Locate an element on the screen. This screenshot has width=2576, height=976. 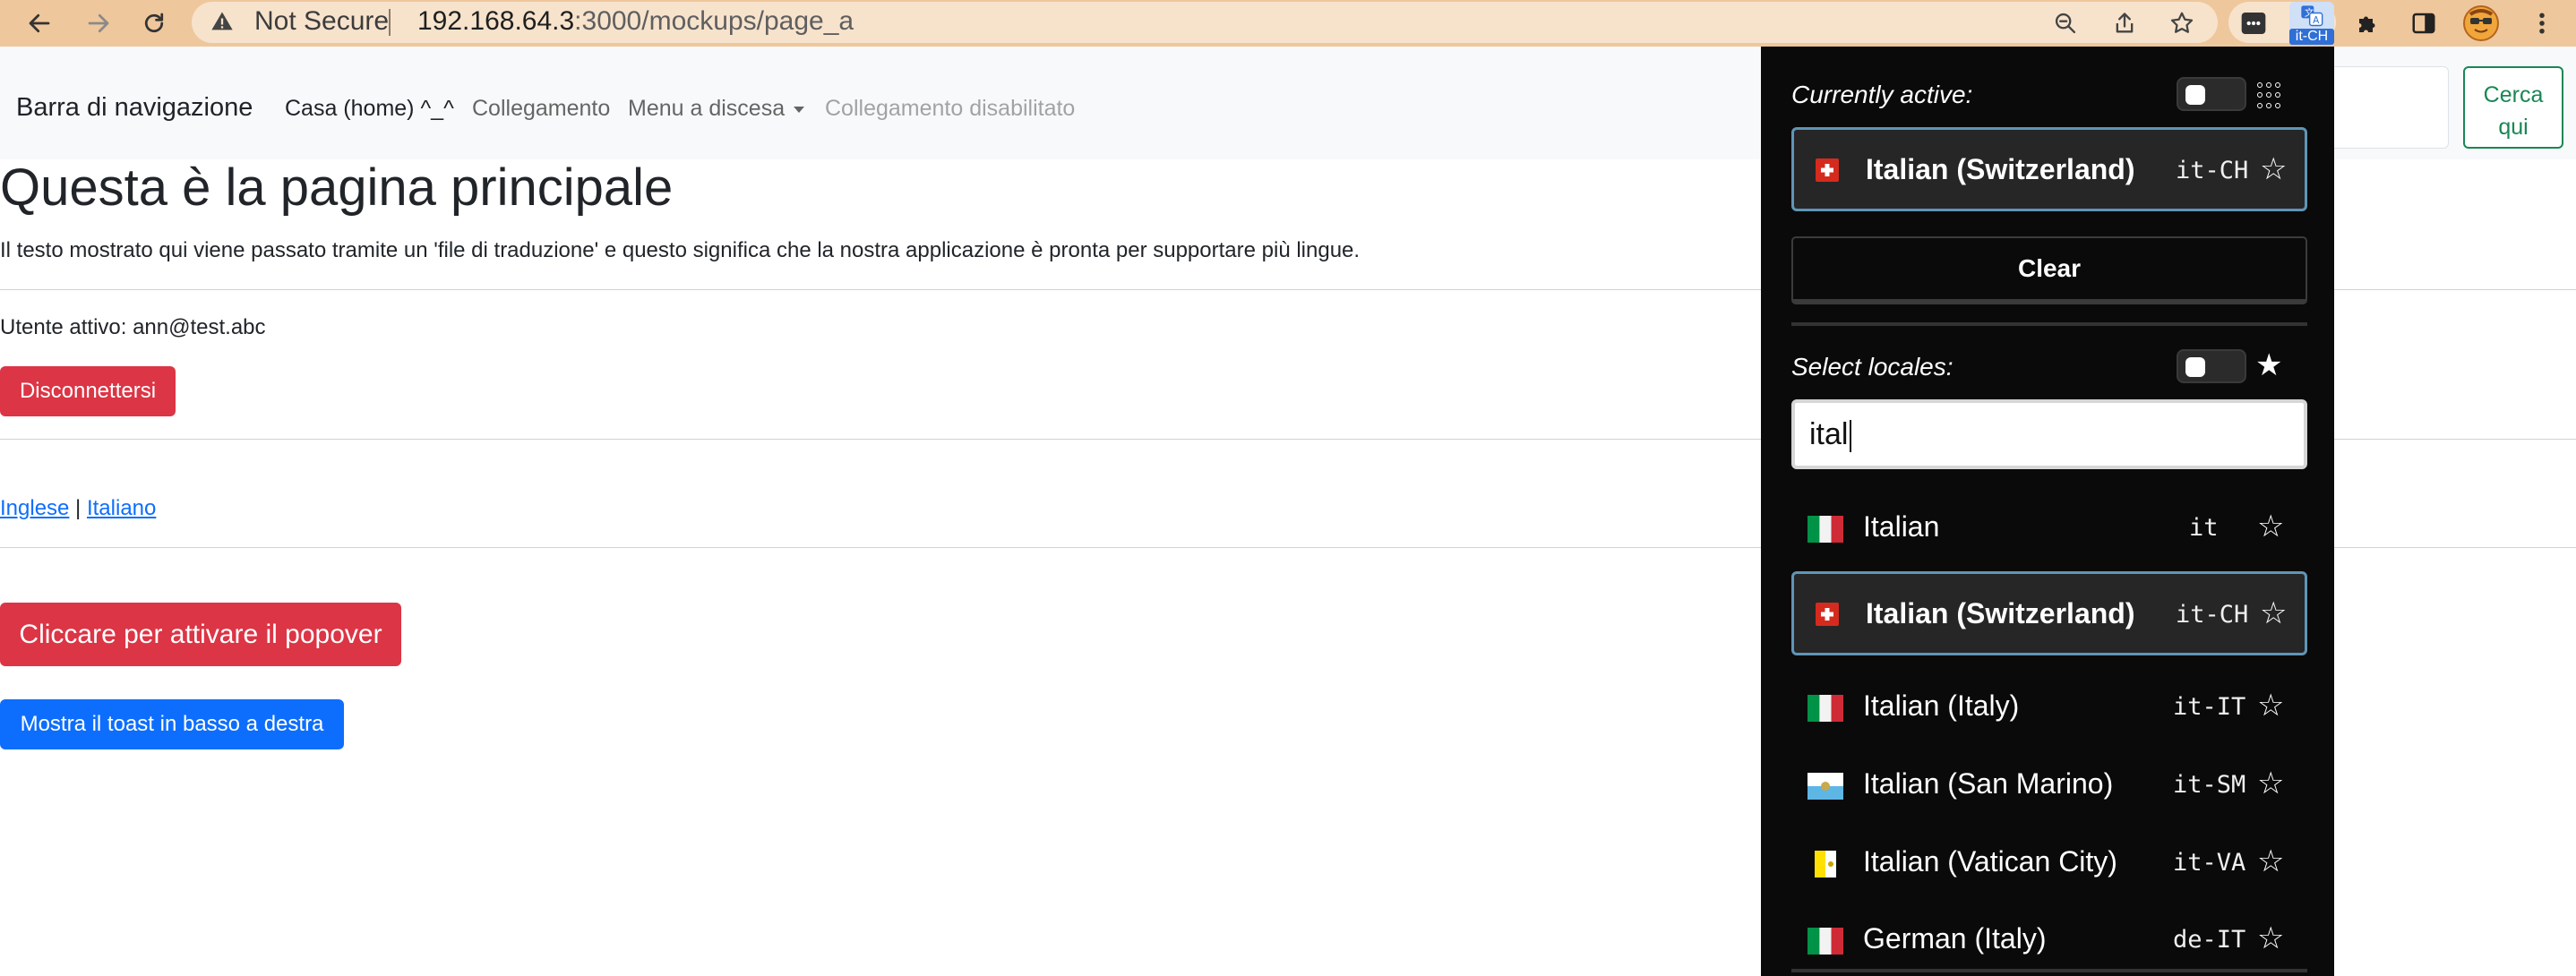
extension-dots-button is located at coordinates (2253, 23).